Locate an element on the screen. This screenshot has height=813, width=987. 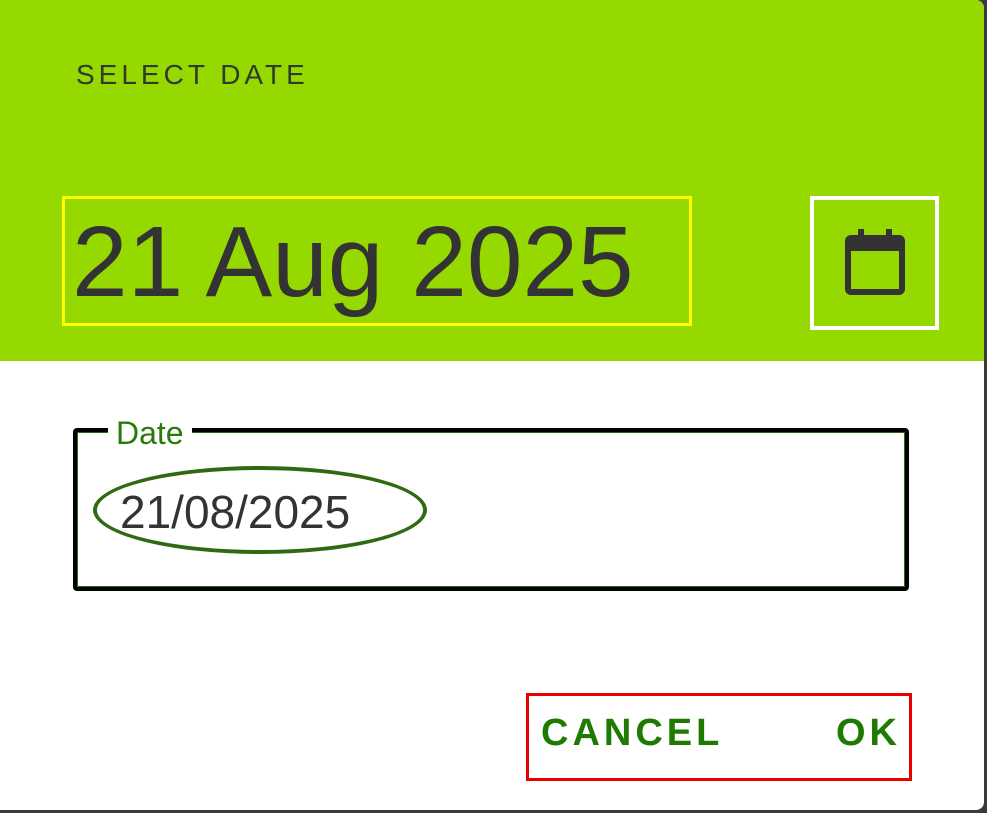
date-input-value: 21/08/2025 is located at coordinates (235, 512).